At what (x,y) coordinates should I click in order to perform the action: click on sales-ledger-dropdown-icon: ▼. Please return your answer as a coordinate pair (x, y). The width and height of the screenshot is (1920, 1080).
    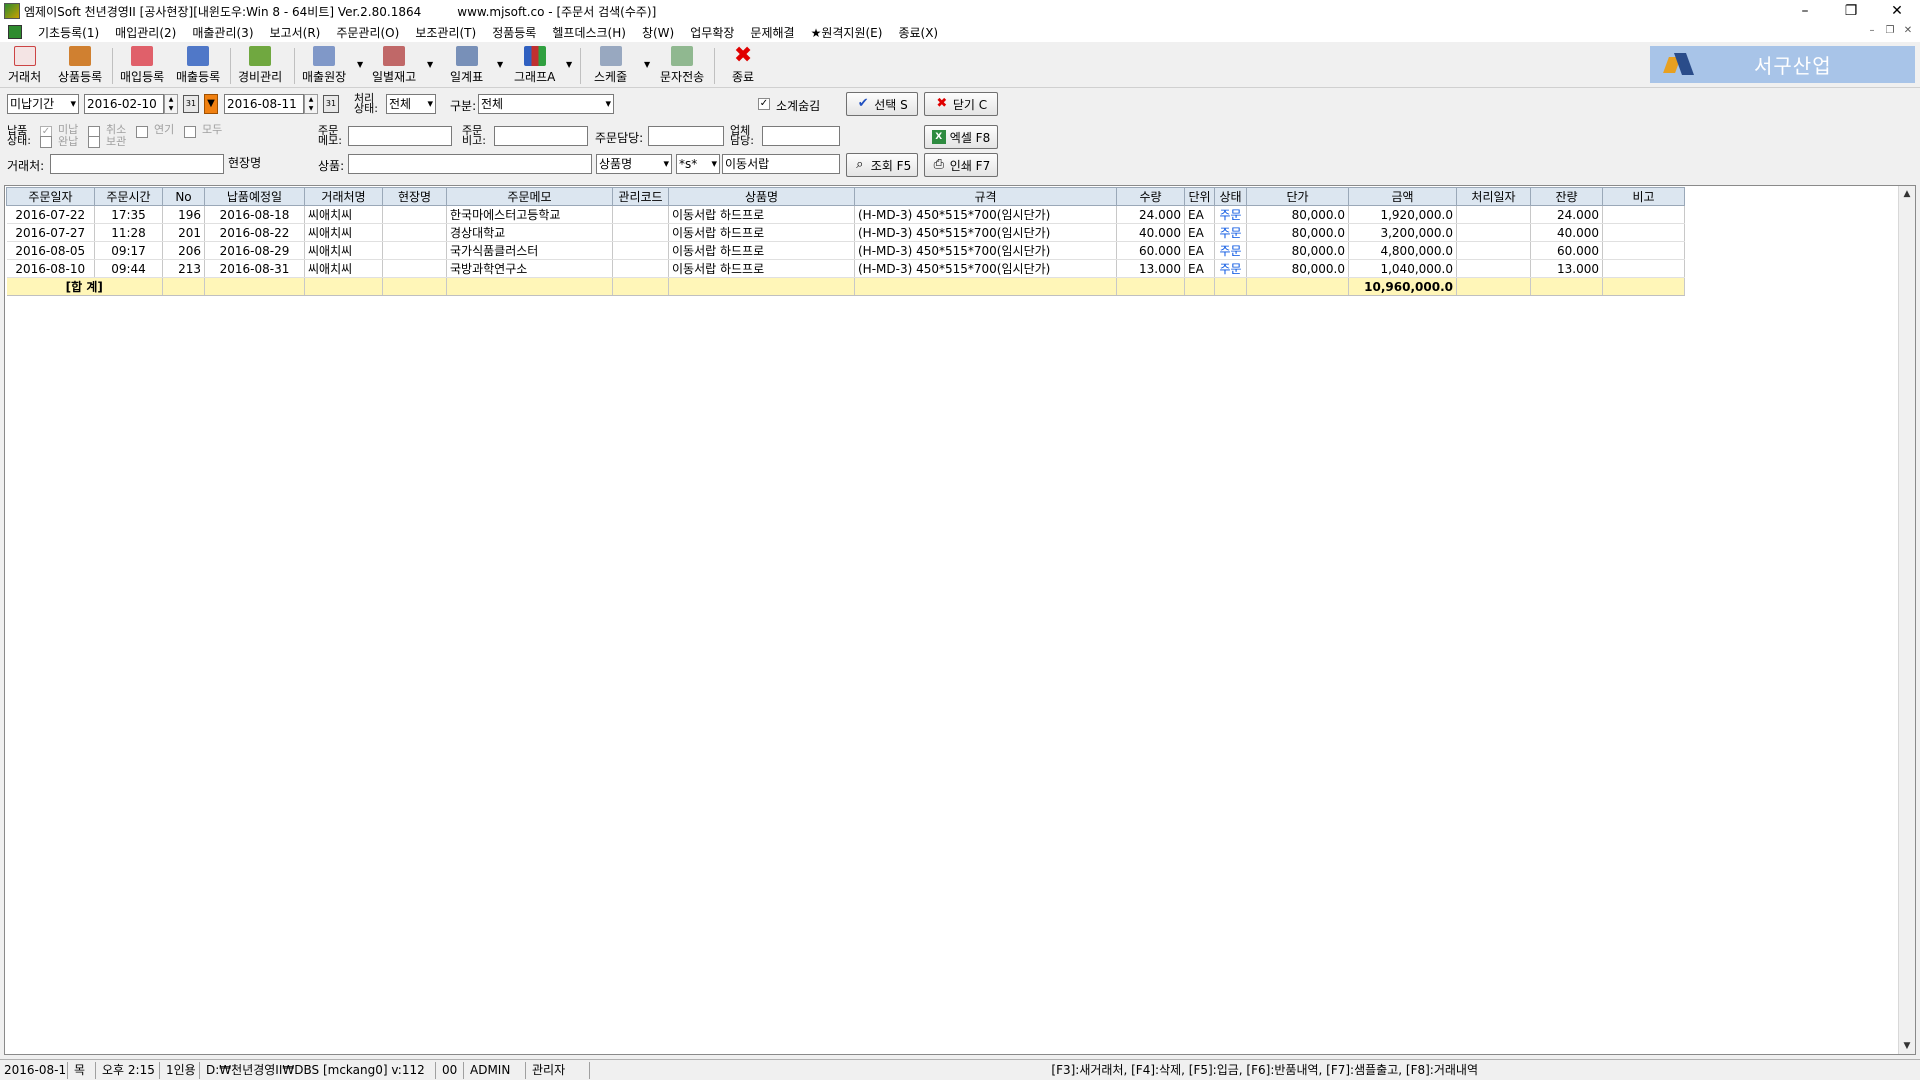
    Looking at the image, I should click on (360, 64).